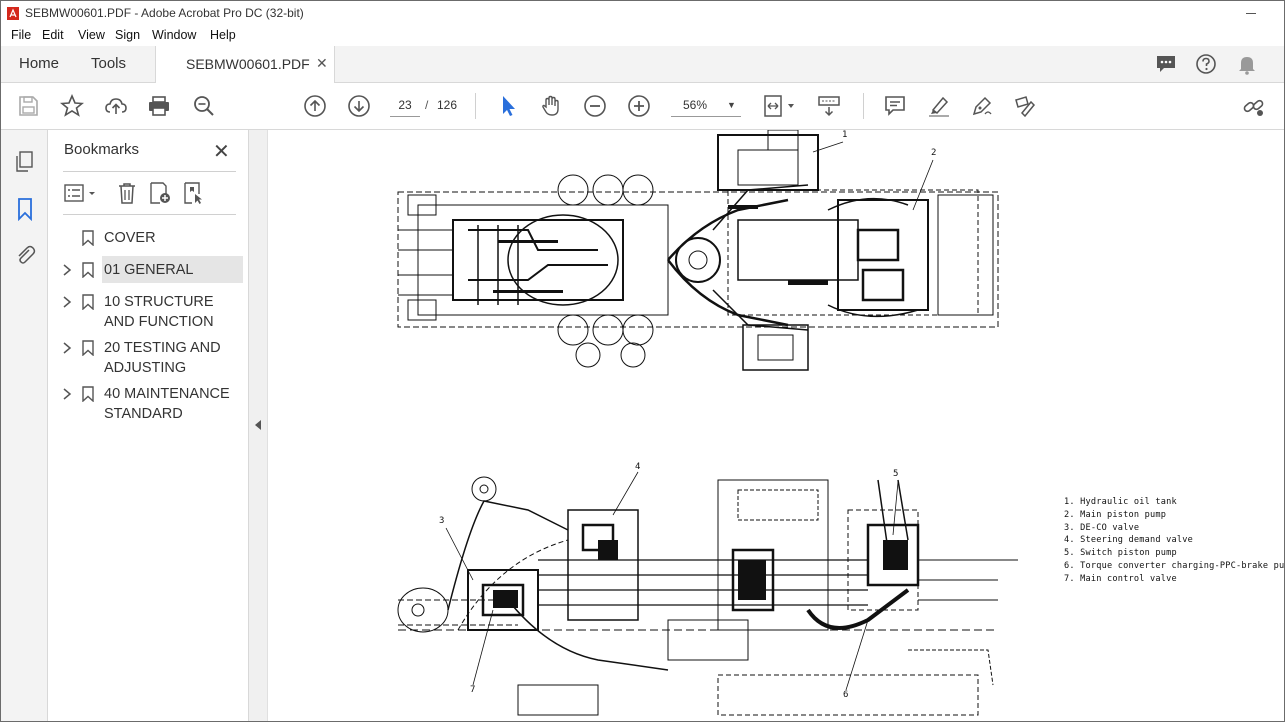 This screenshot has width=1285, height=722. I want to click on next-page-icon, so click(359, 106).